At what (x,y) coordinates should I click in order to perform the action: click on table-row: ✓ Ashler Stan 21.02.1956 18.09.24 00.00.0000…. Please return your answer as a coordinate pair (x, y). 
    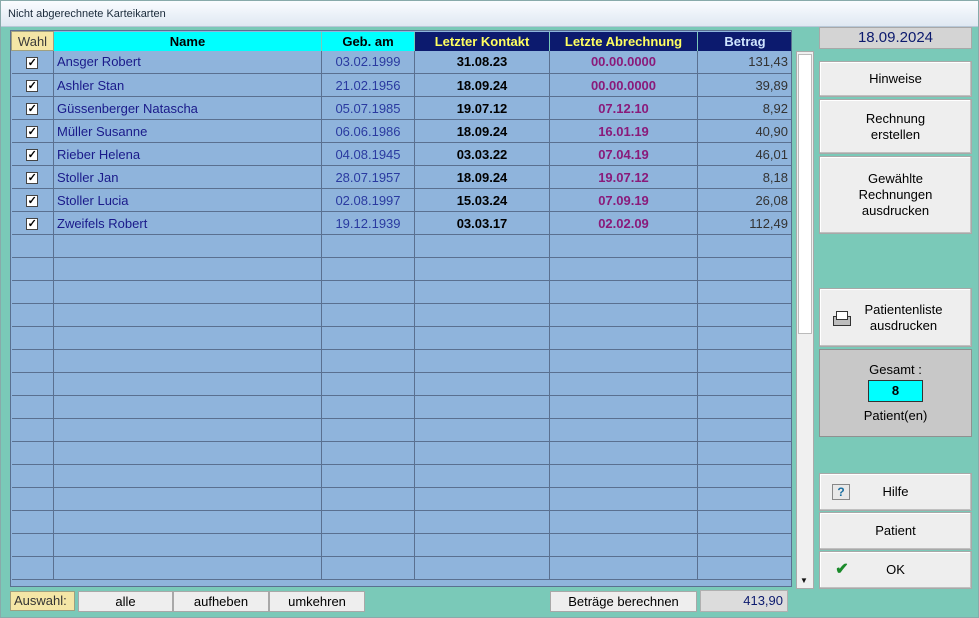
    Looking at the image, I should click on (401, 85).